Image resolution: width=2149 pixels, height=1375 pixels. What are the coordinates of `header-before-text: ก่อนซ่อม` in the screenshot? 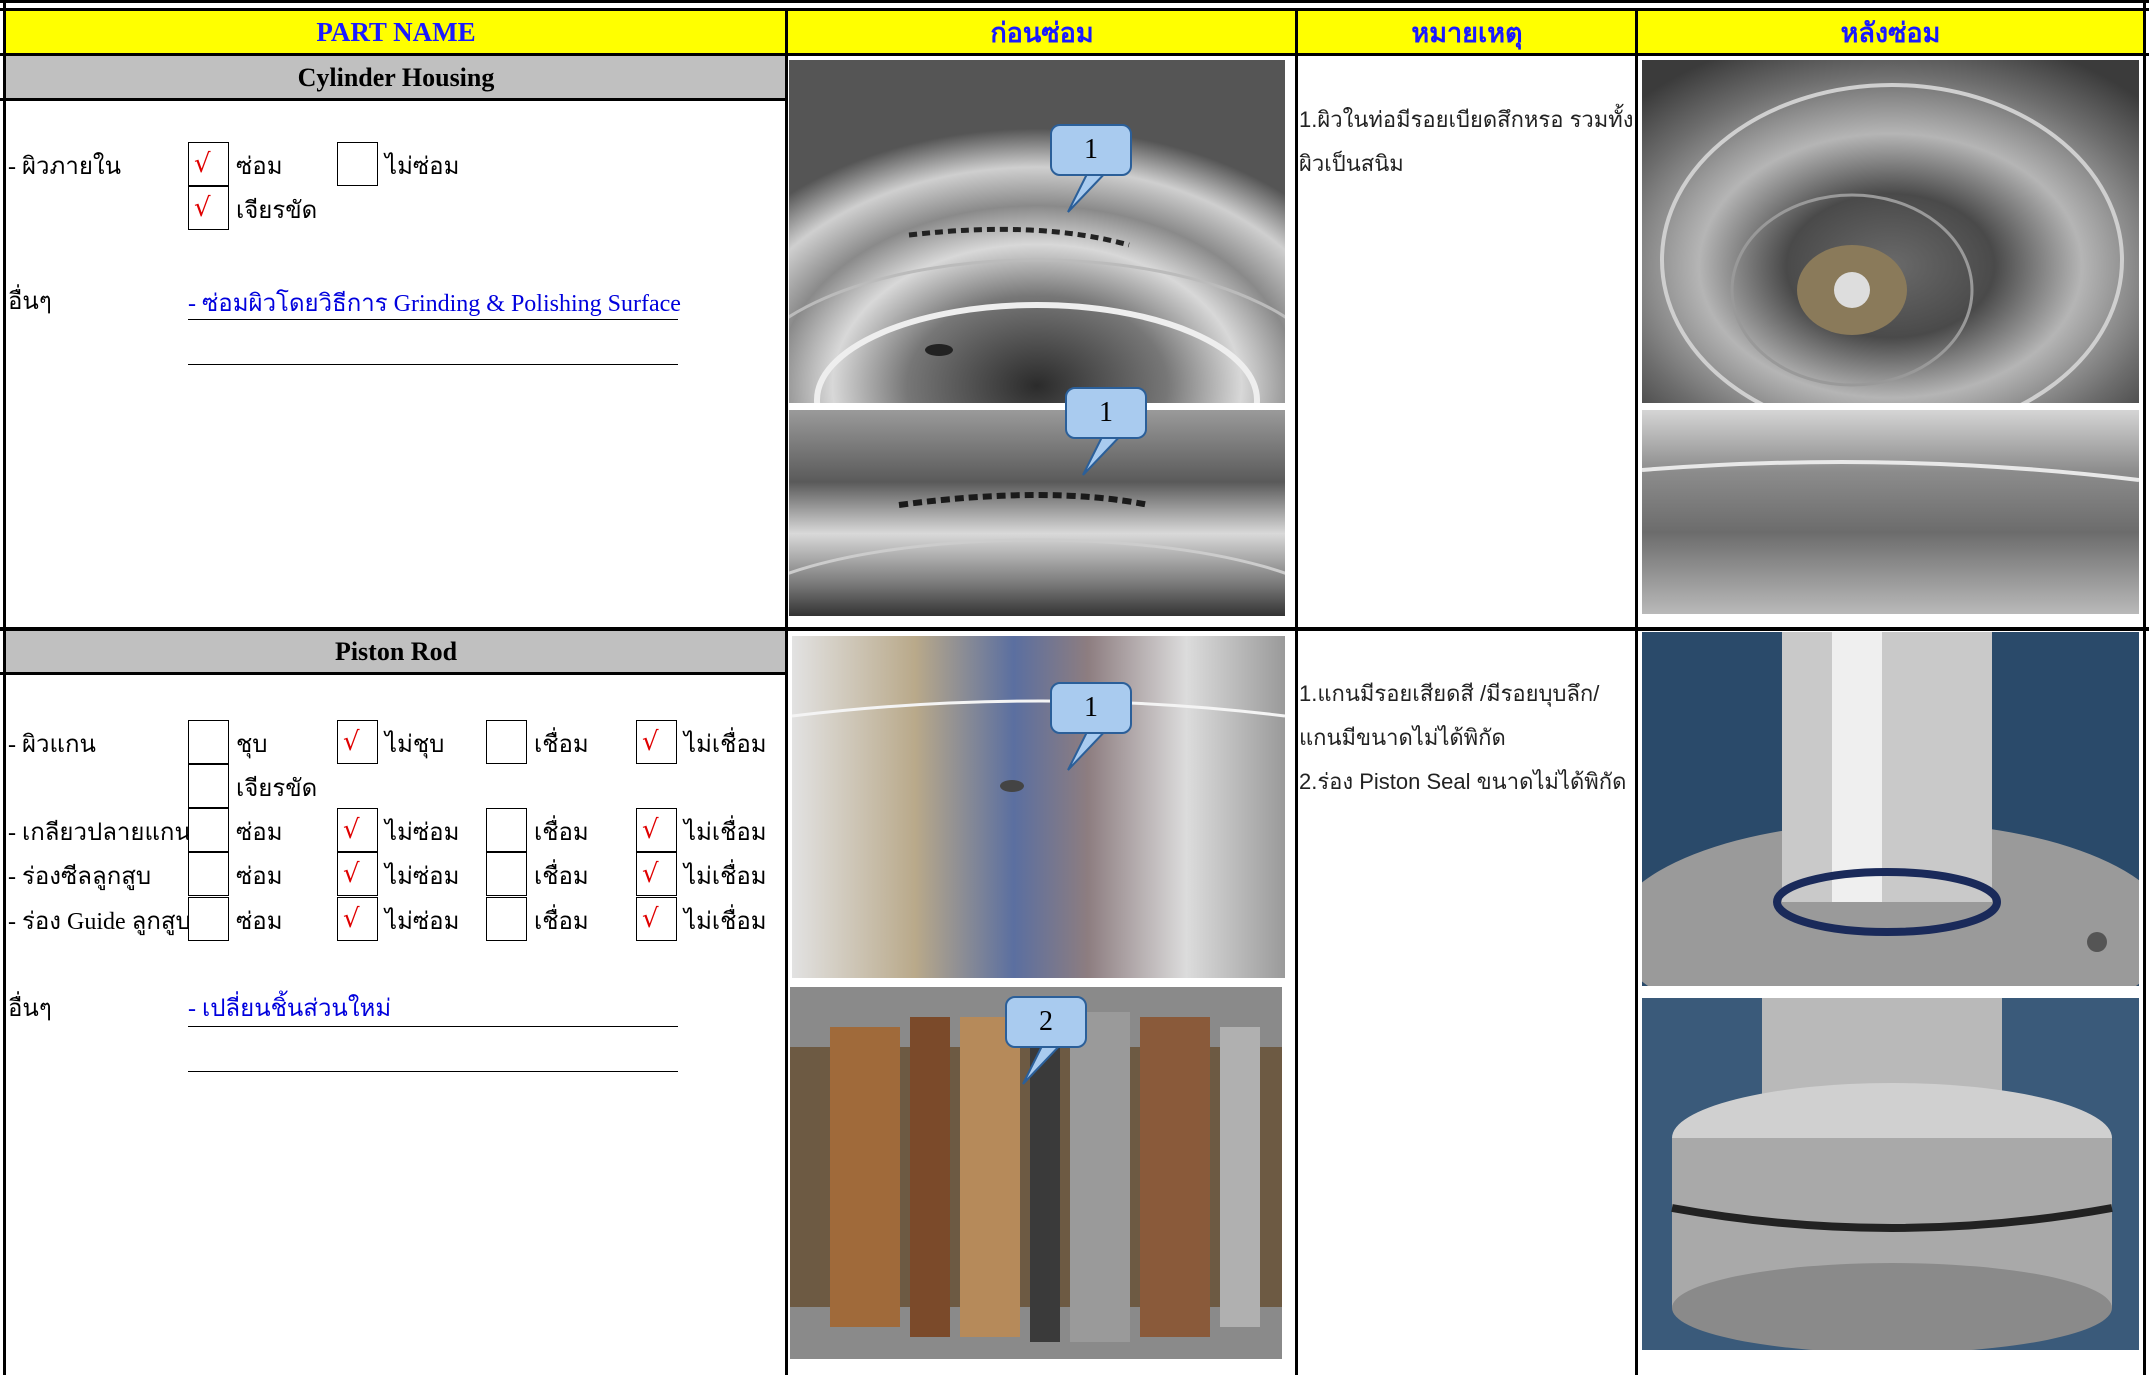 It's located at (1042, 32).